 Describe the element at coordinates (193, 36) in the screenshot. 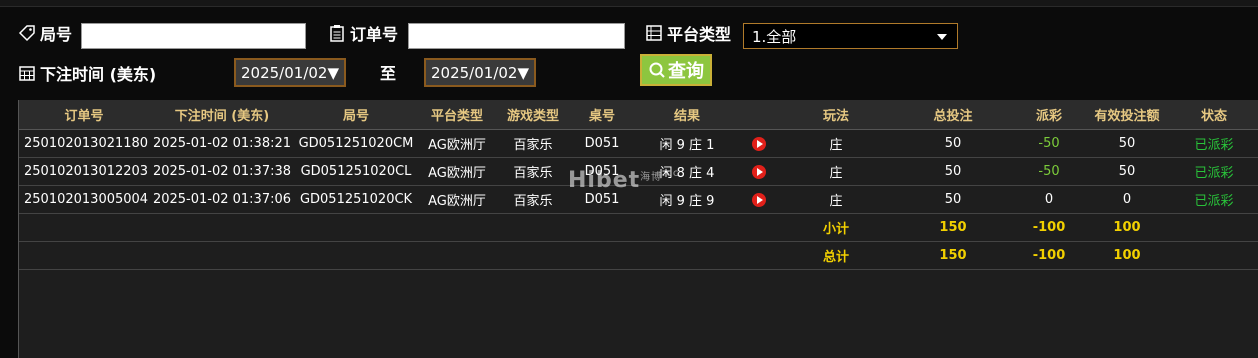

I see `round-input` at that location.